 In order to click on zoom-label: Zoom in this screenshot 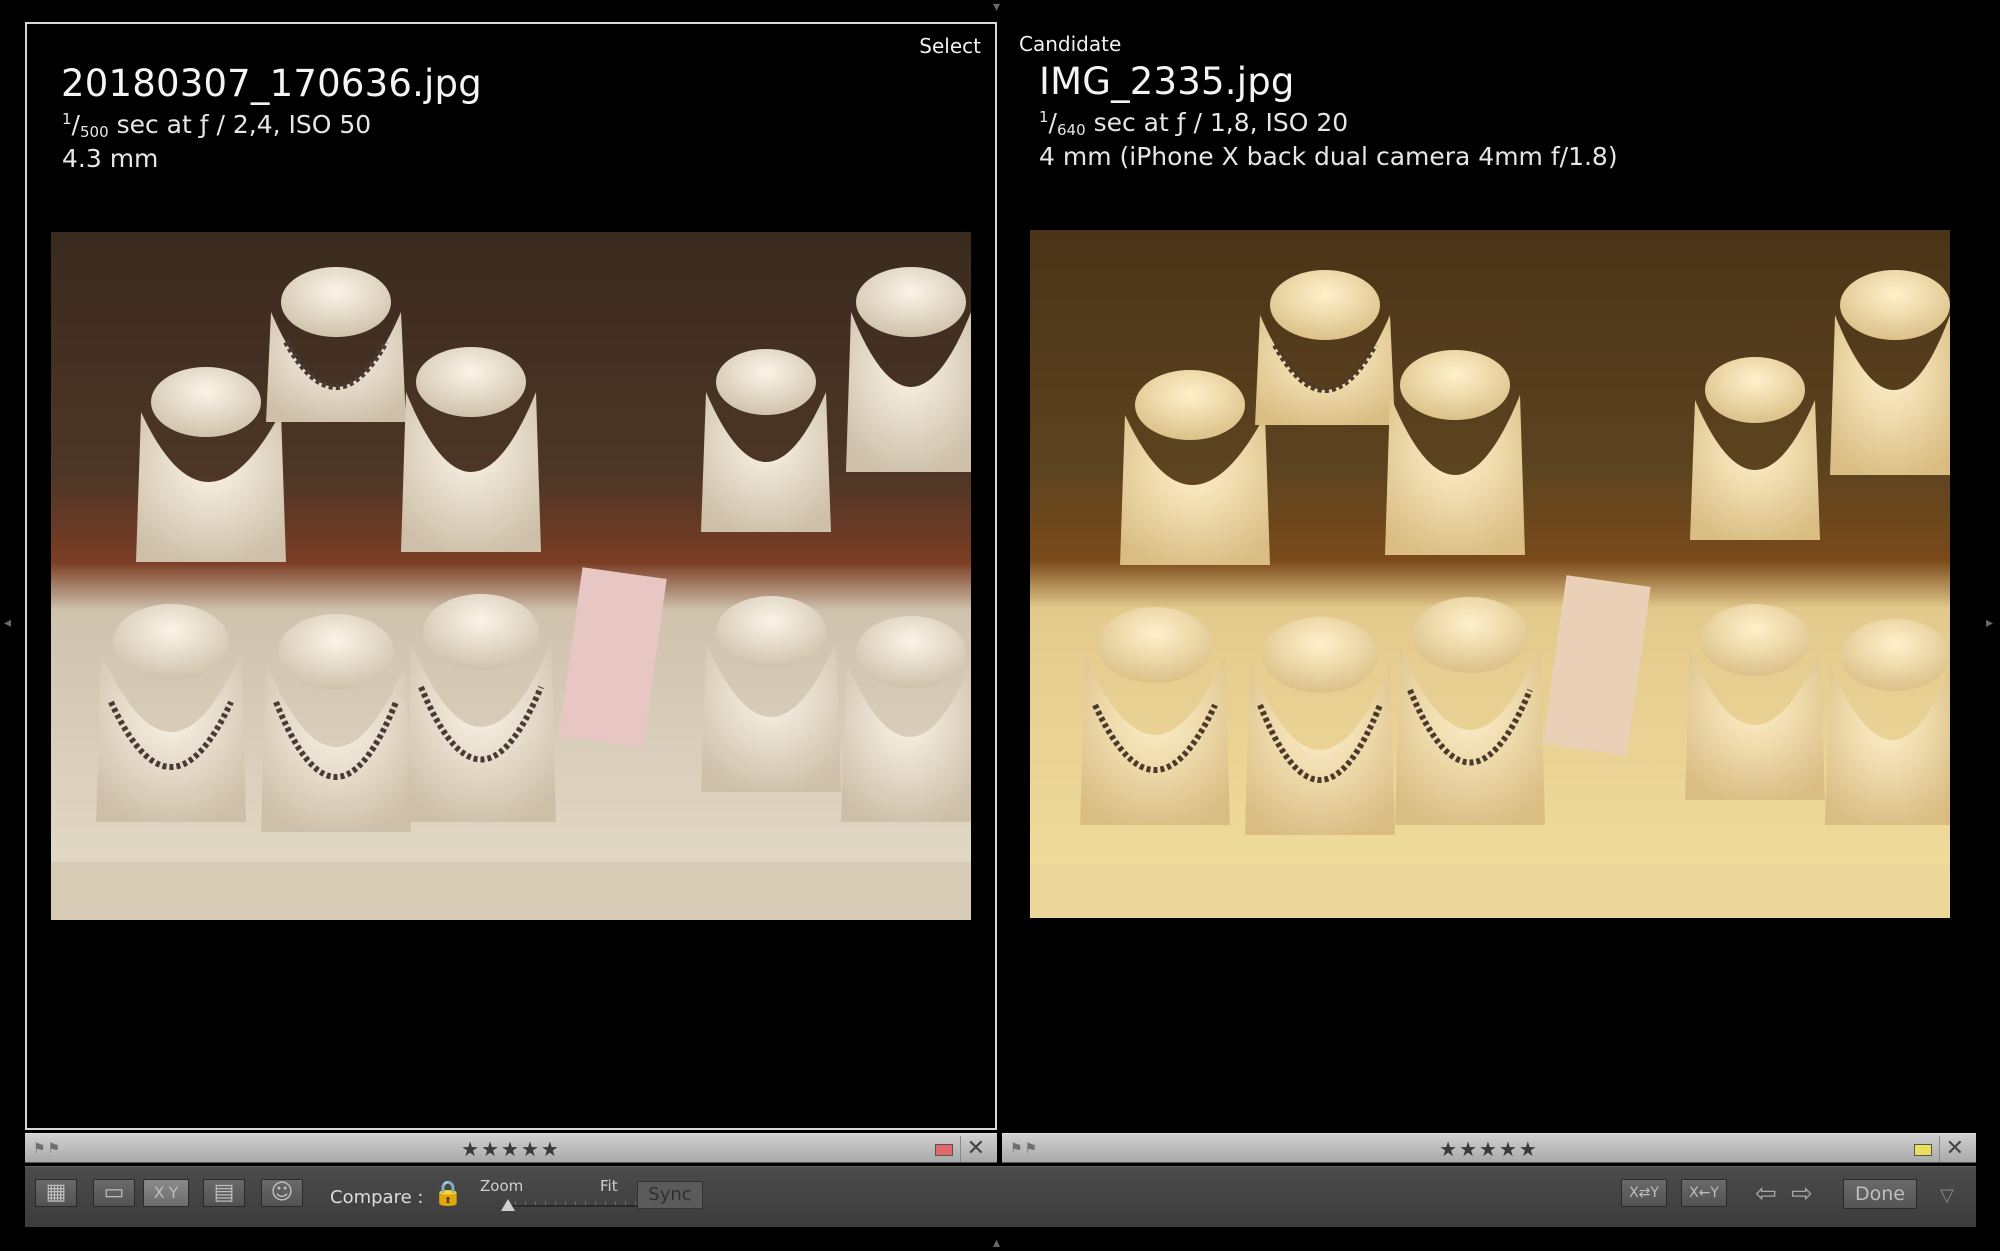, I will do `click(502, 1186)`.